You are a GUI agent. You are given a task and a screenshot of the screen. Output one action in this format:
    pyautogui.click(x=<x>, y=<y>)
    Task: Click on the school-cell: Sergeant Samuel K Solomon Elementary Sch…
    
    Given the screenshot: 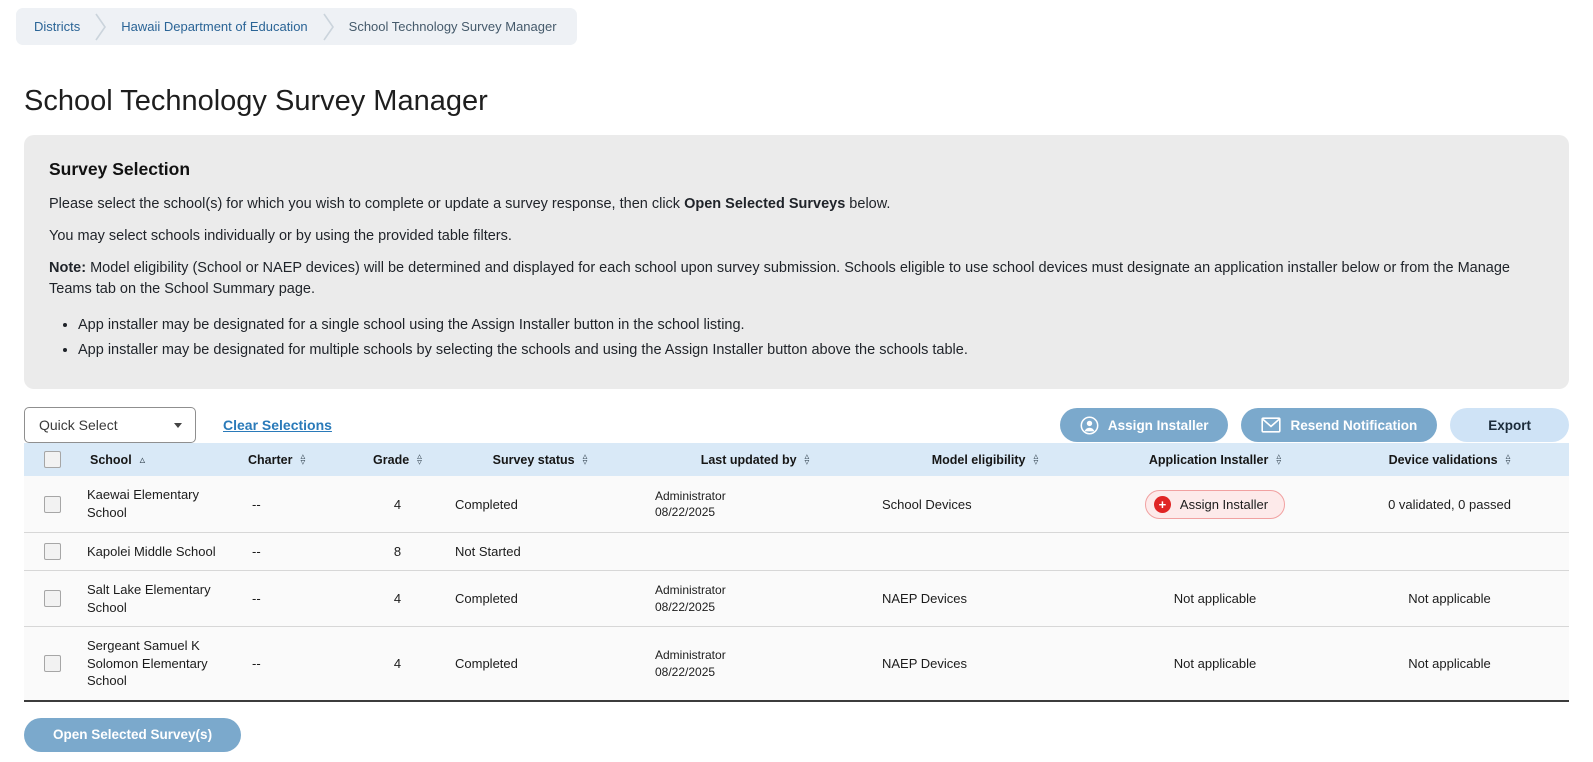 What is the action you would take?
    pyautogui.click(x=161, y=663)
    